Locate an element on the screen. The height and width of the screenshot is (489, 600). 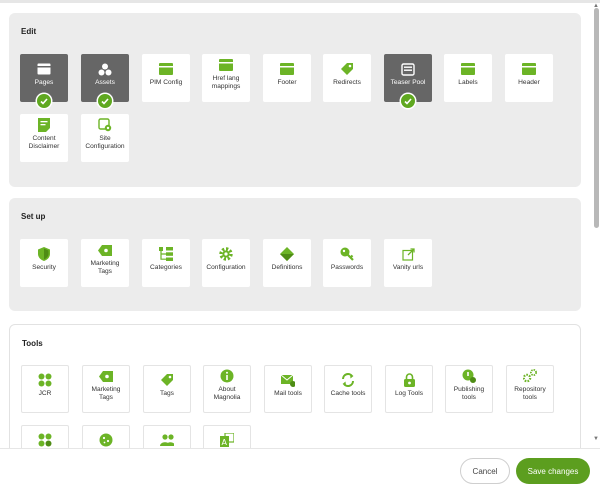
tile-assets: Assets is located at coordinates (105, 81).